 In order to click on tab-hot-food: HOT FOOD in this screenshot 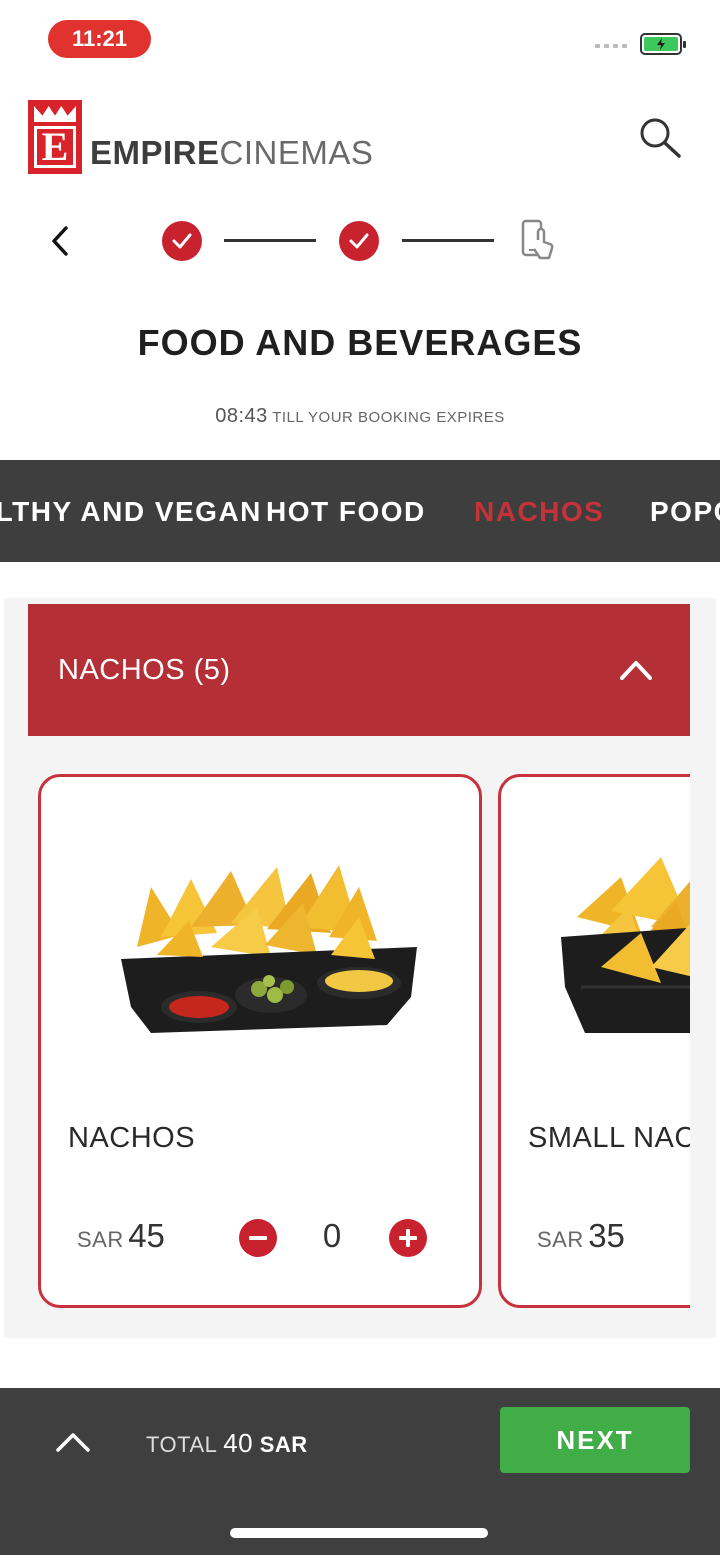, I will do `click(346, 512)`.